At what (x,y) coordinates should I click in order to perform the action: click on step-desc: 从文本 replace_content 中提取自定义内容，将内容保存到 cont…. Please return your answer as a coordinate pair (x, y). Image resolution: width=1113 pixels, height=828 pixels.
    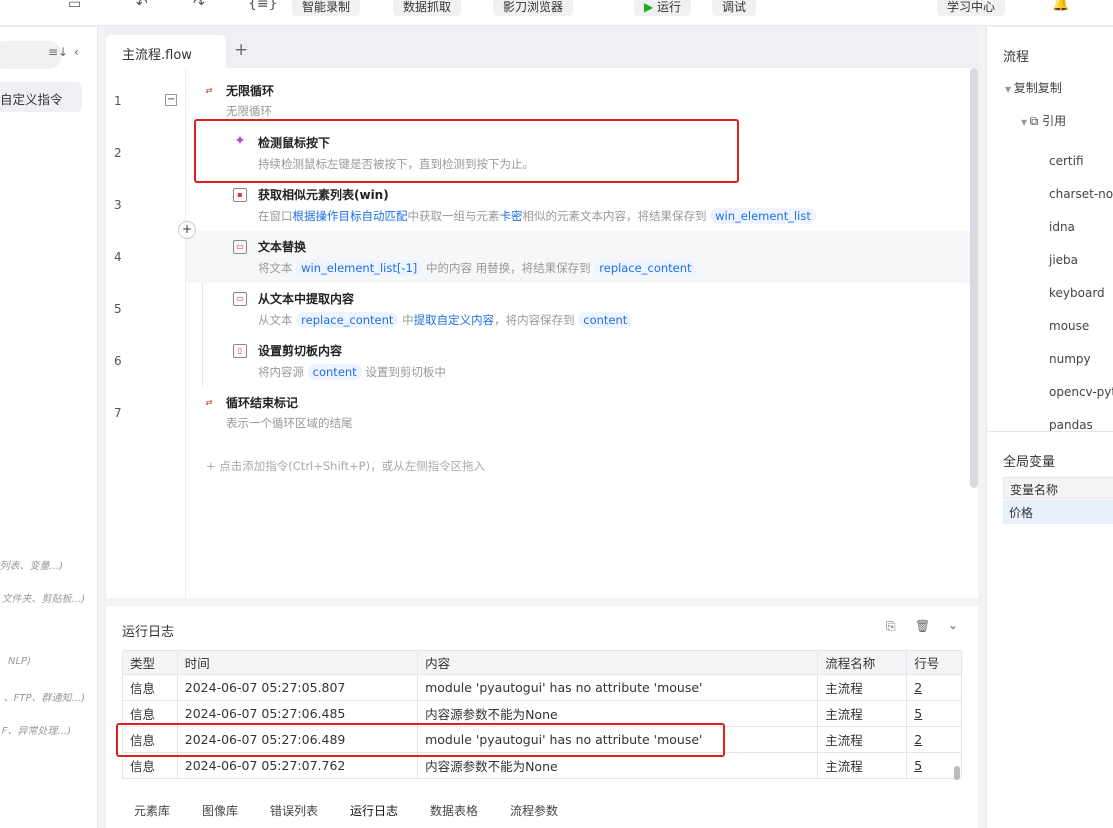
    Looking at the image, I should click on (445, 320).